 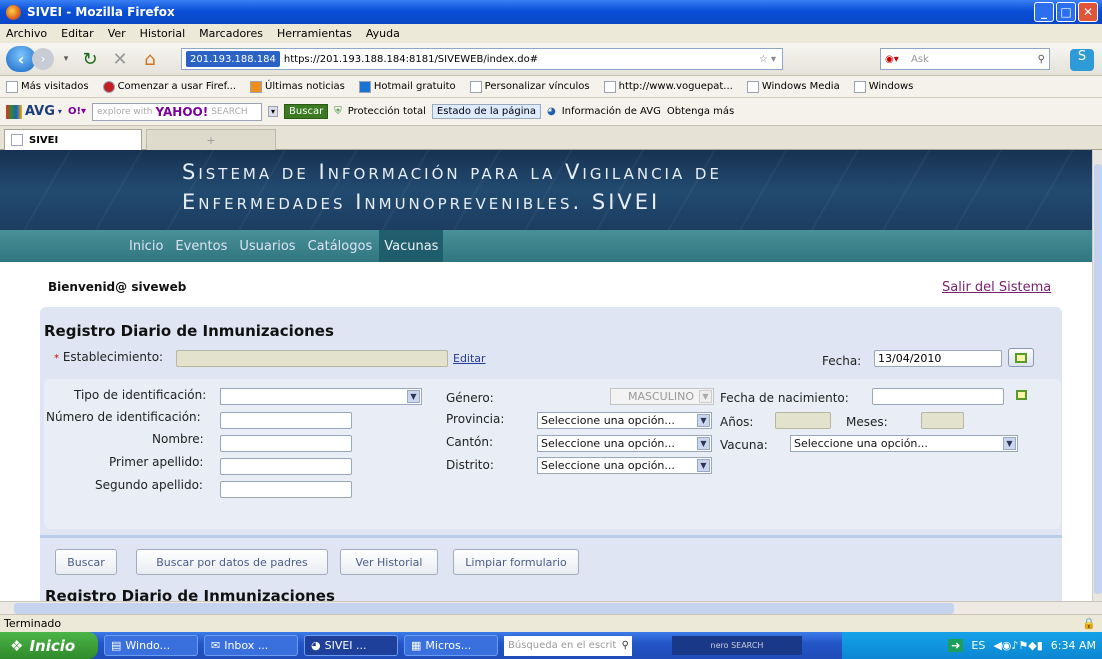 What do you see at coordinates (421, 202) in the screenshot?
I see `site-title-line2: Enfermedades Inmunoprevenibles. SIVEI` at bounding box center [421, 202].